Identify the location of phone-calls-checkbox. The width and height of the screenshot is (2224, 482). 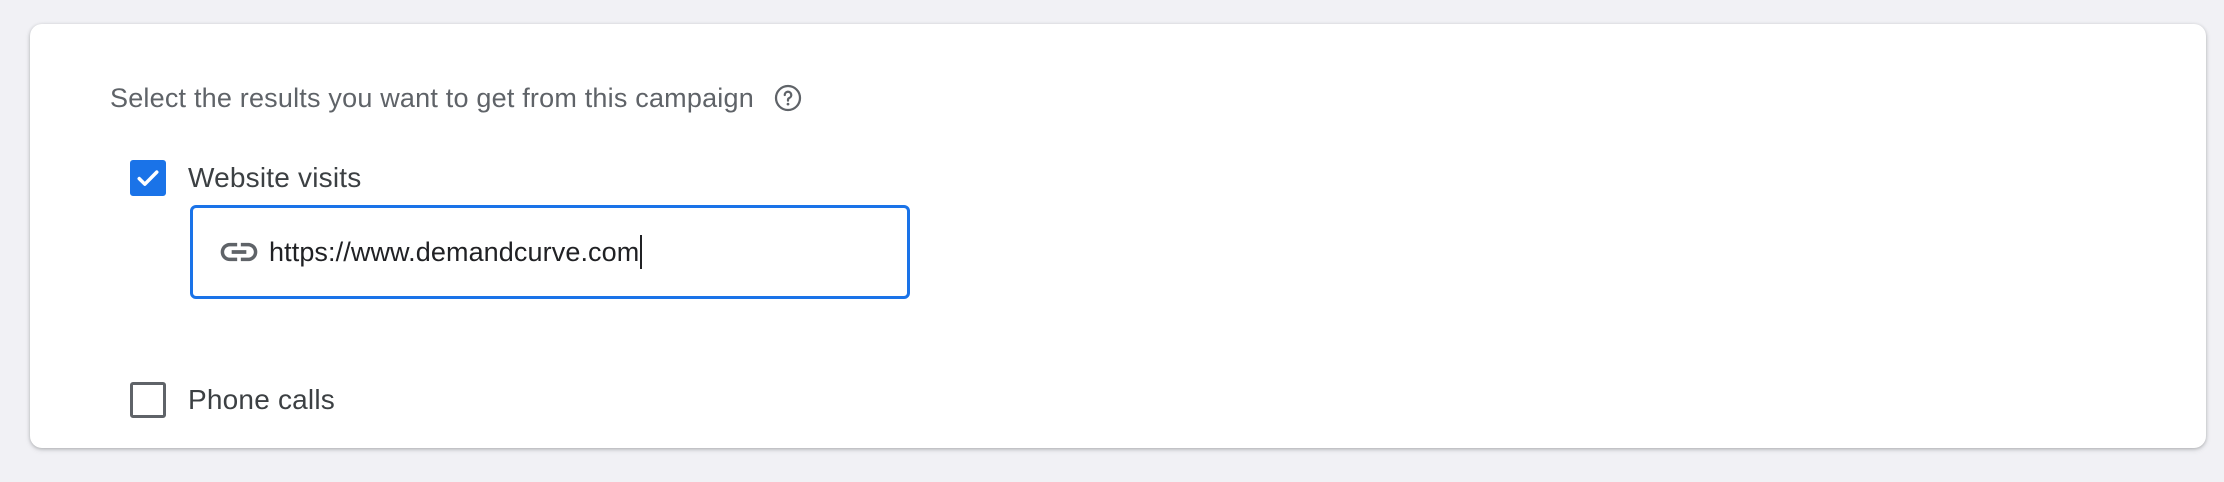
(148, 400).